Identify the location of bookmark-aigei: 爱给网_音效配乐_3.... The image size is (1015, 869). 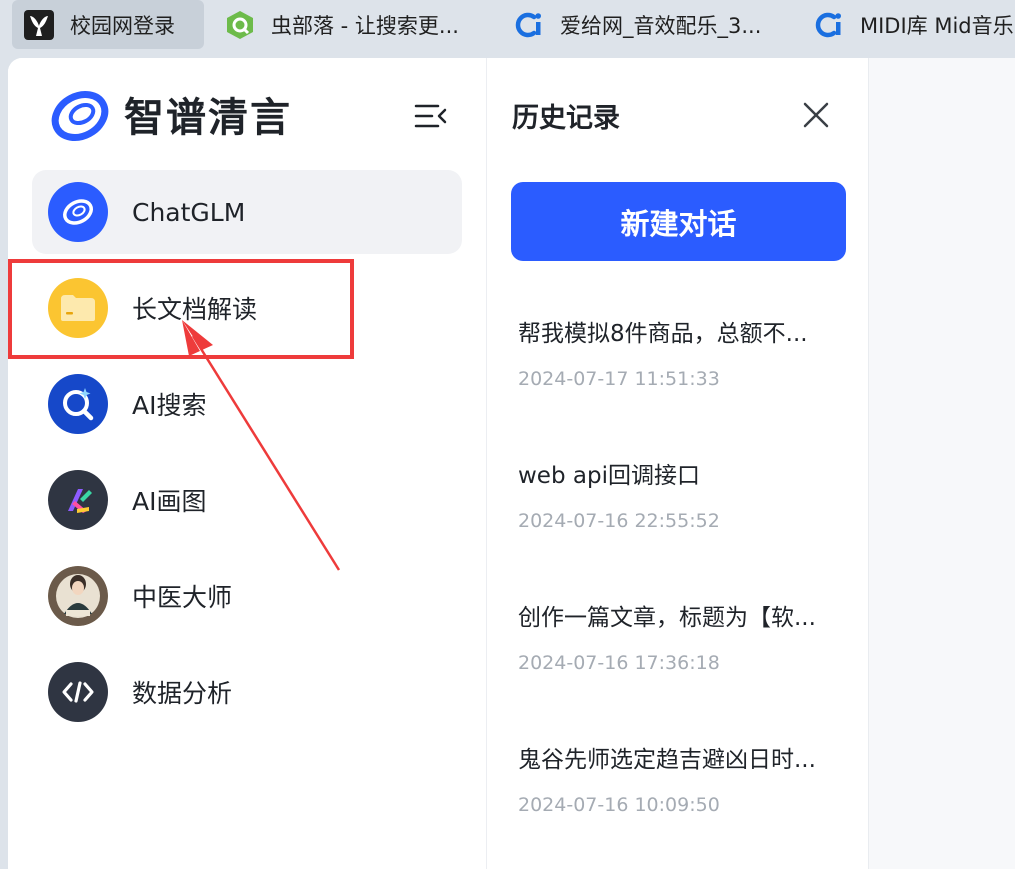
(637, 25).